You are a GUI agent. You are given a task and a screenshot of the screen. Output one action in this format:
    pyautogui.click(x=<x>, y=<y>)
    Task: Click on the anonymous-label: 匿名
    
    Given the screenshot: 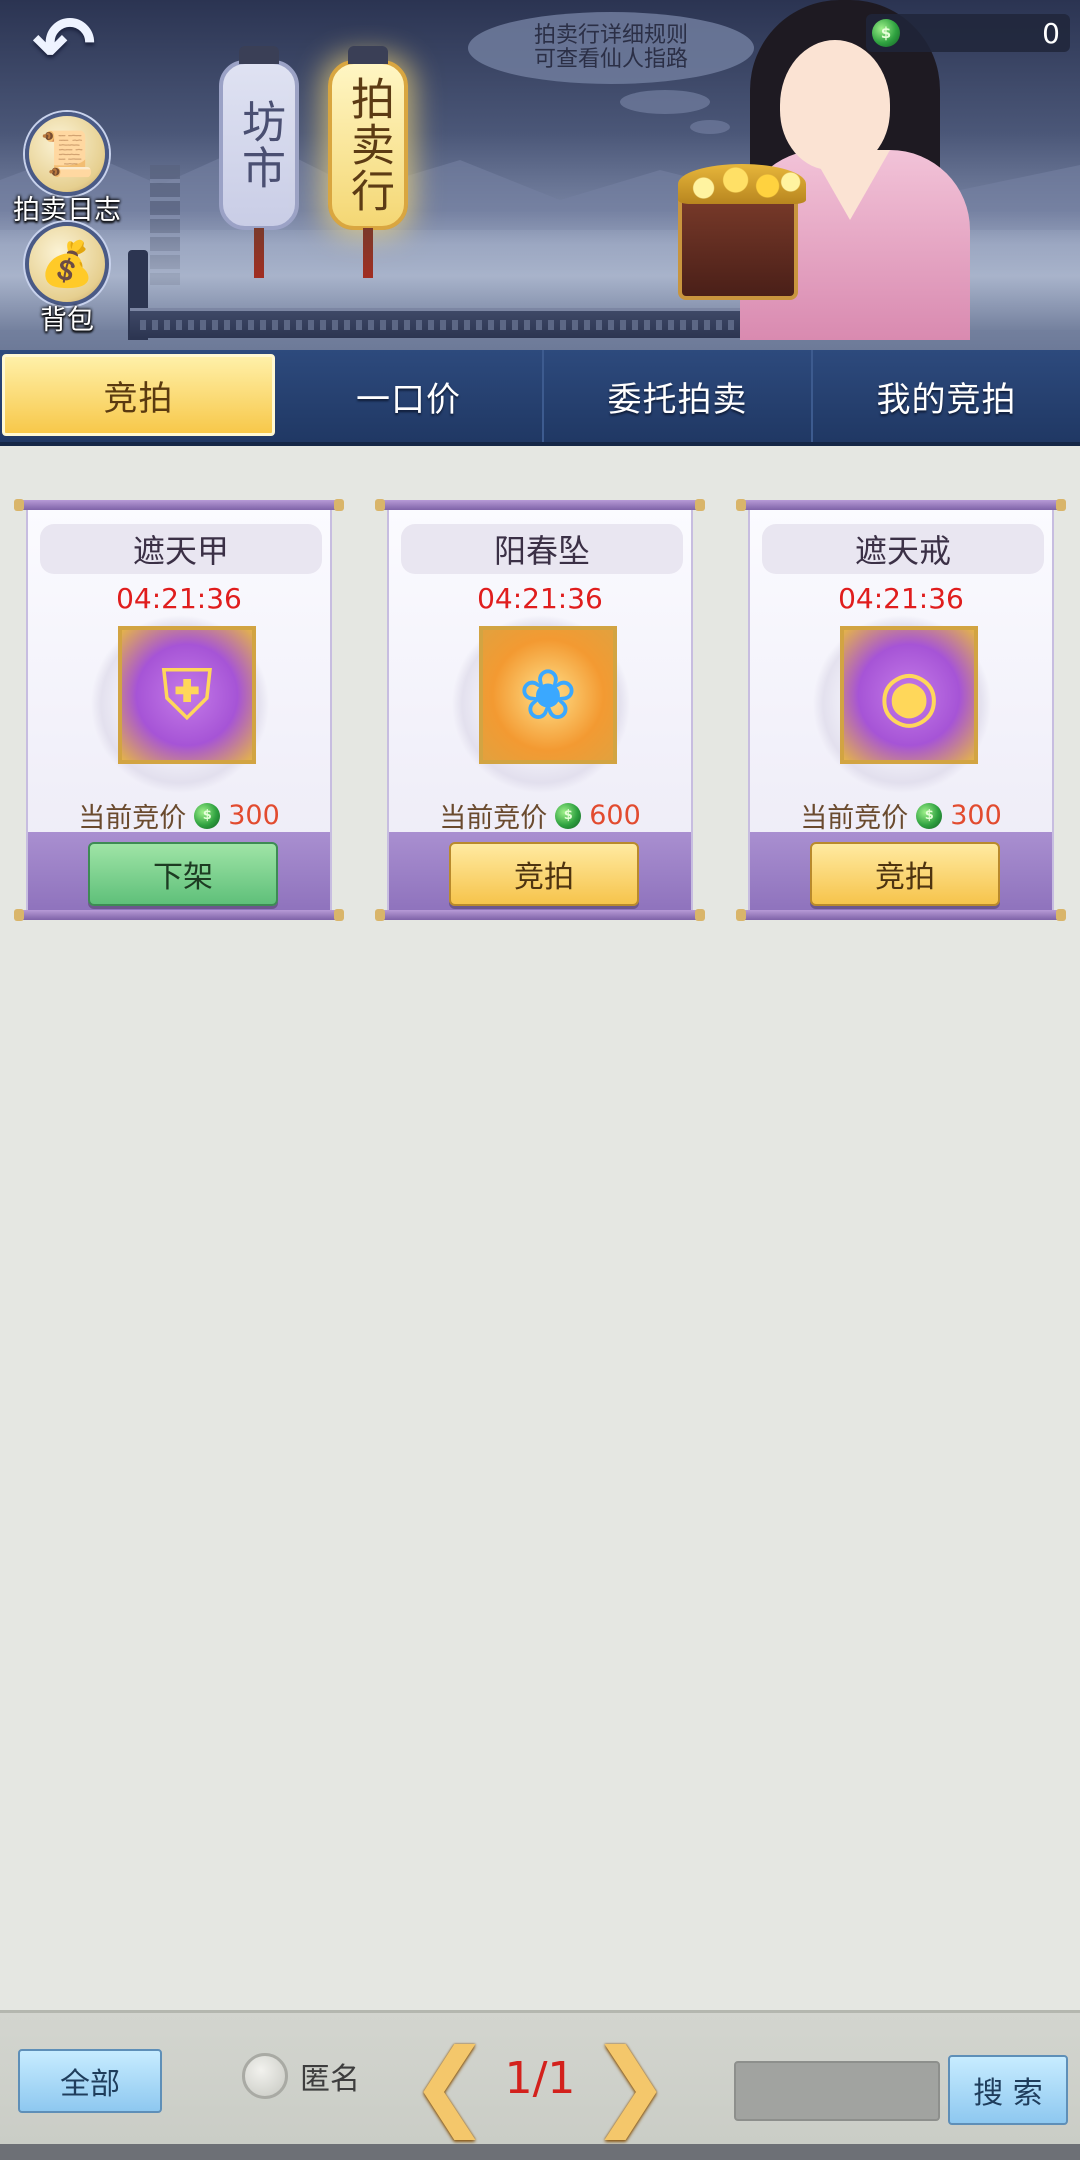 What is the action you would take?
    pyautogui.click(x=330, y=2079)
    